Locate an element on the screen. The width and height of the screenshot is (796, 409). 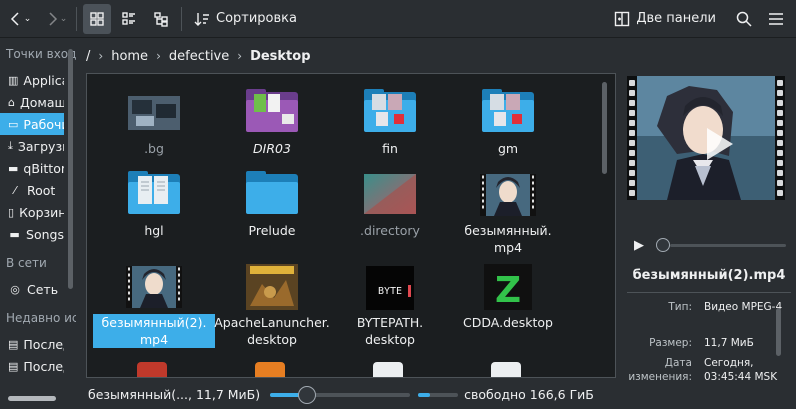
tree-icon is located at coordinates (161, 19).